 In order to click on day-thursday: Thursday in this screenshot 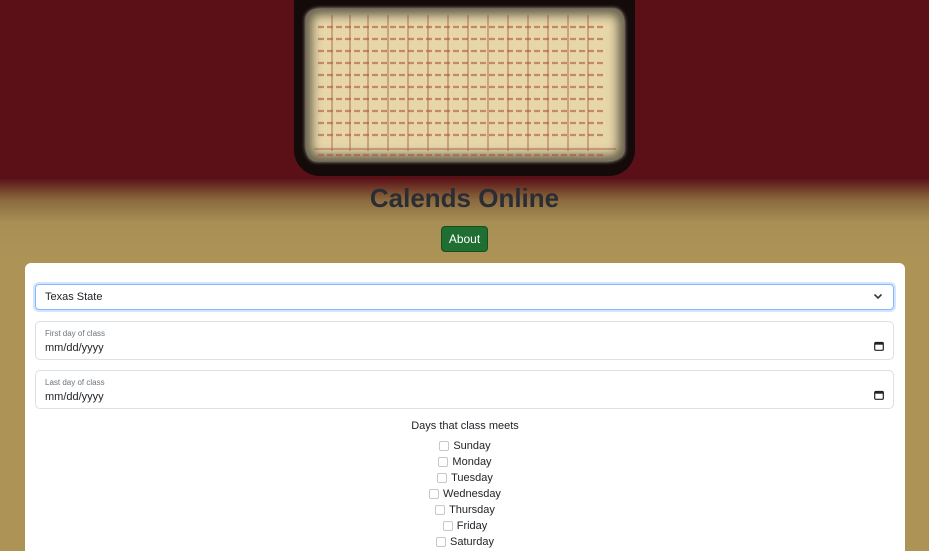, I will do `click(465, 510)`.